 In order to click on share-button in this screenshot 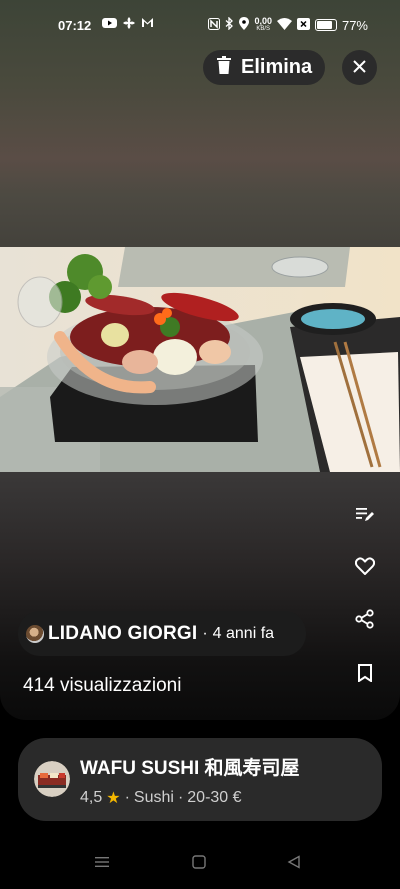, I will do `click(365, 621)`.